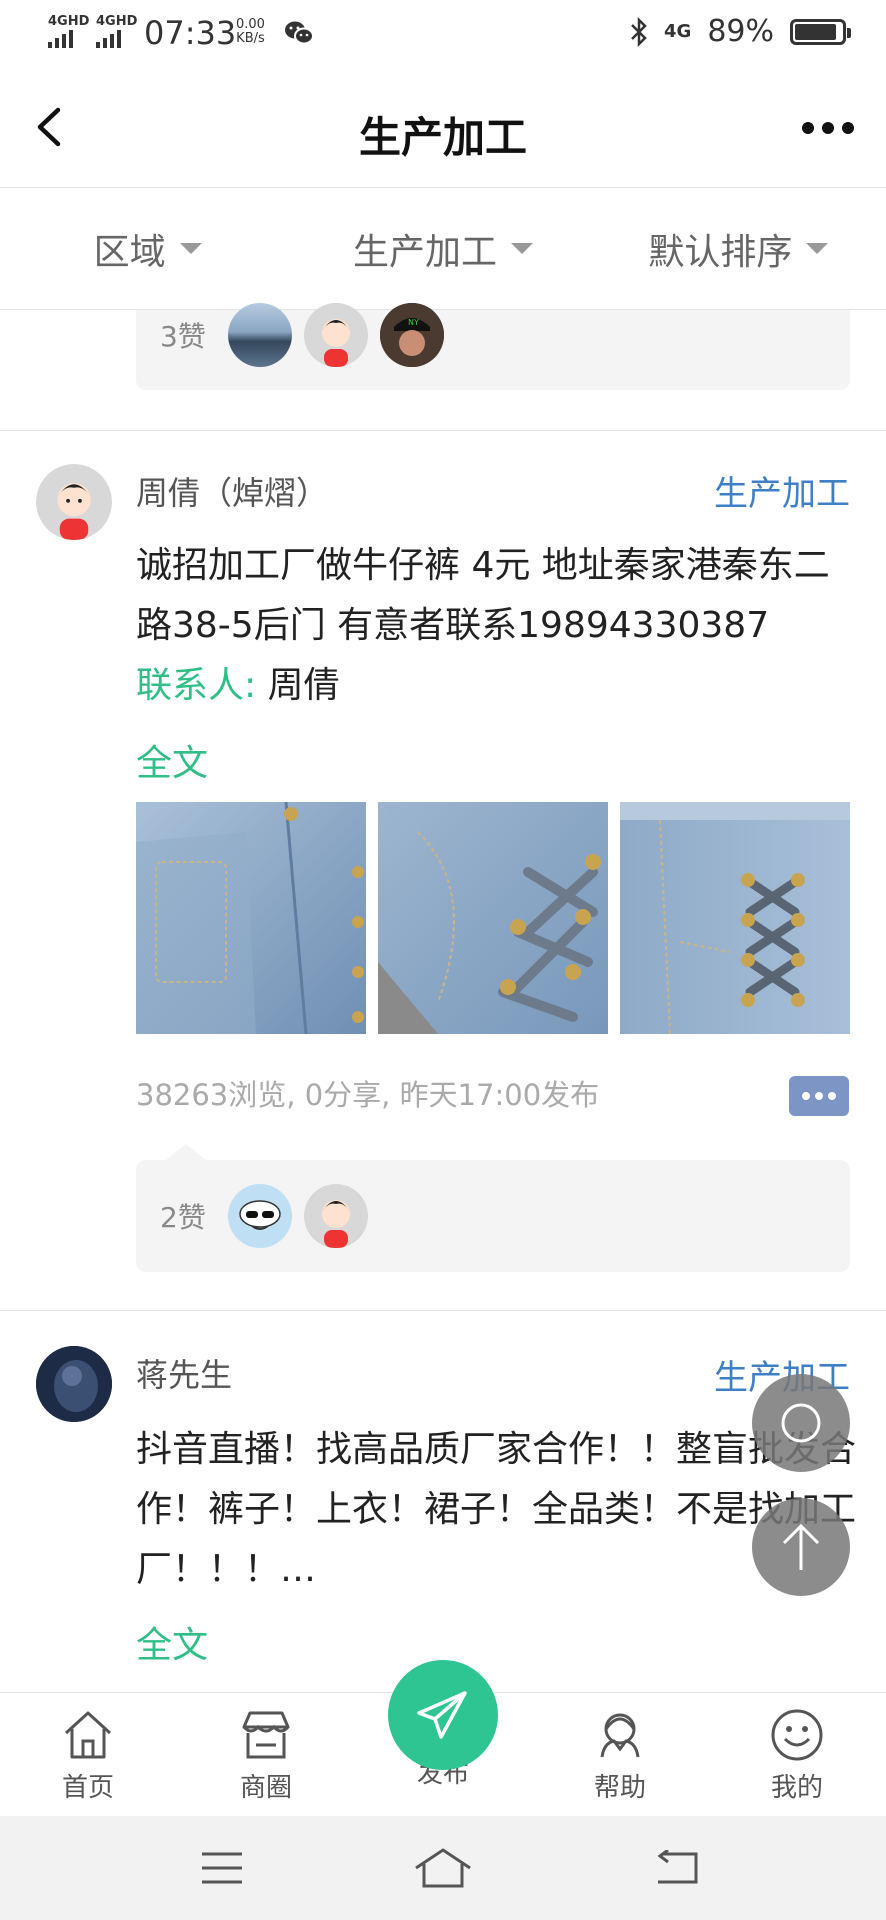  I want to click on post-meta: 38263浏览, 0分享, 昨天17:00发布, so click(368, 1095).